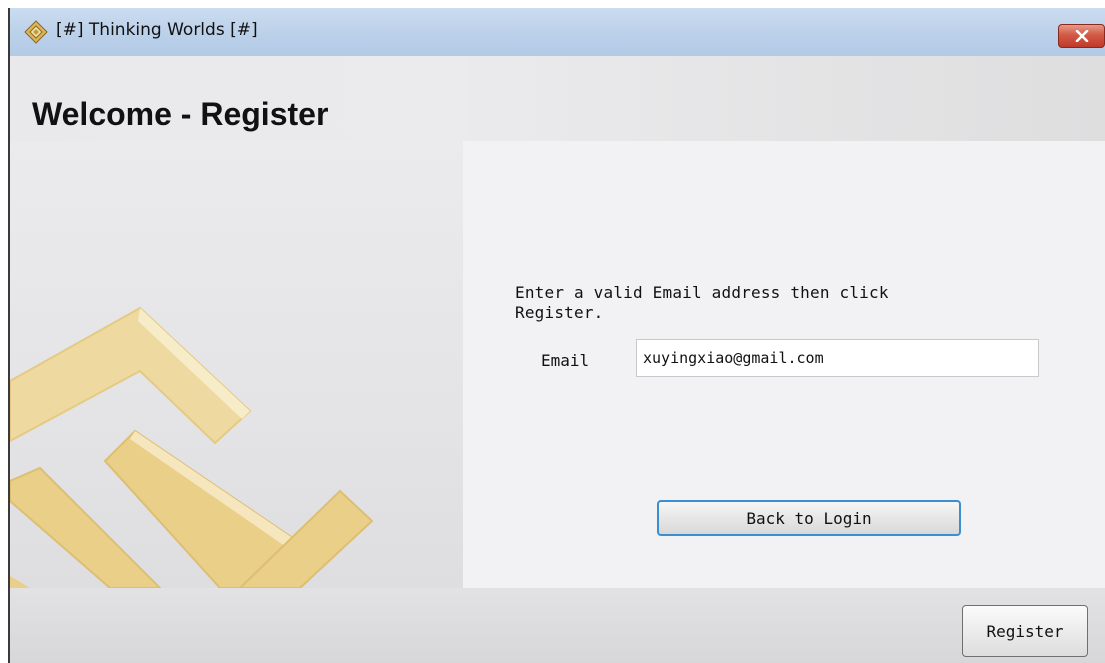 This screenshot has width=1105, height=663. What do you see at coordinates (180, 114) in the screenshot?
I see `page-title: Welcome - Register` at bounding box center [180, 114].